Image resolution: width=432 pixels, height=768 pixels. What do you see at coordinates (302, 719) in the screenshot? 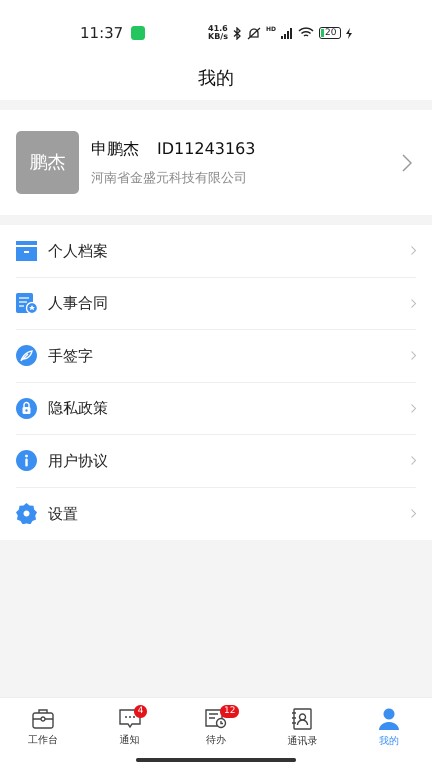
I see `contact-book-icon` at bounding box center [302, 719].